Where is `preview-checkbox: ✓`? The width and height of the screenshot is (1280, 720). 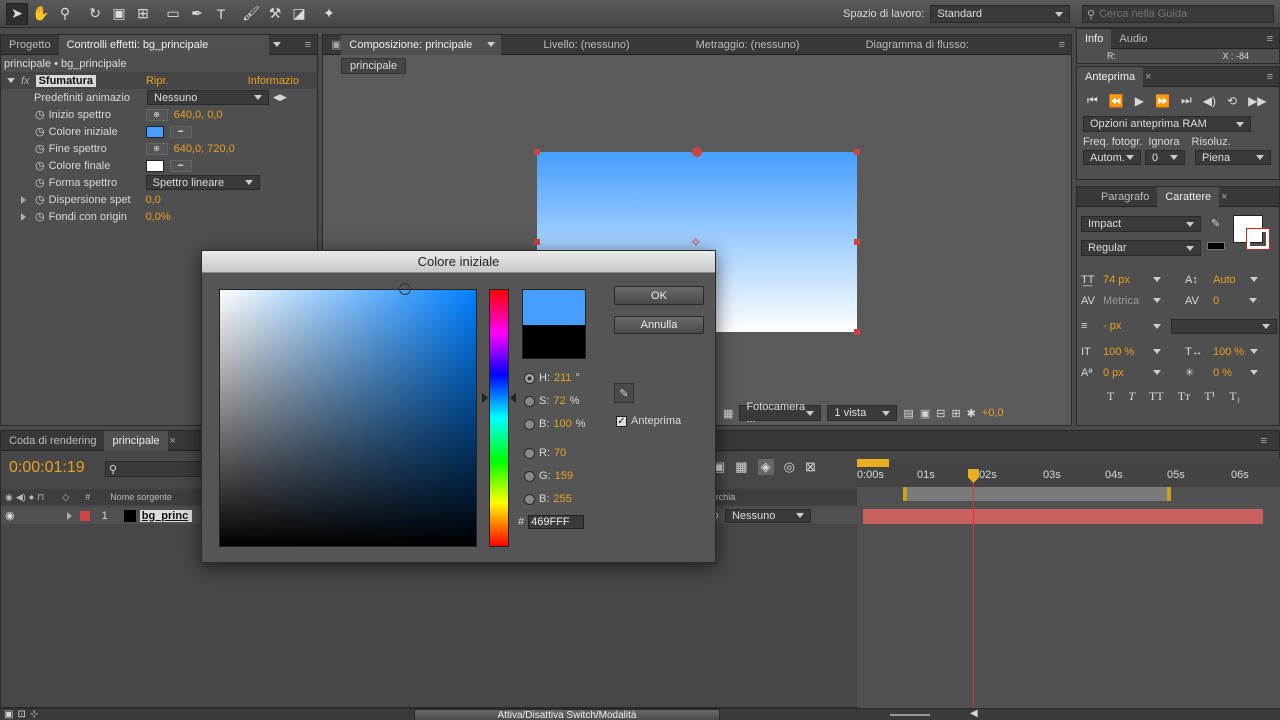
preview-checkbox: ✓ is located at coordinates (621, 421).